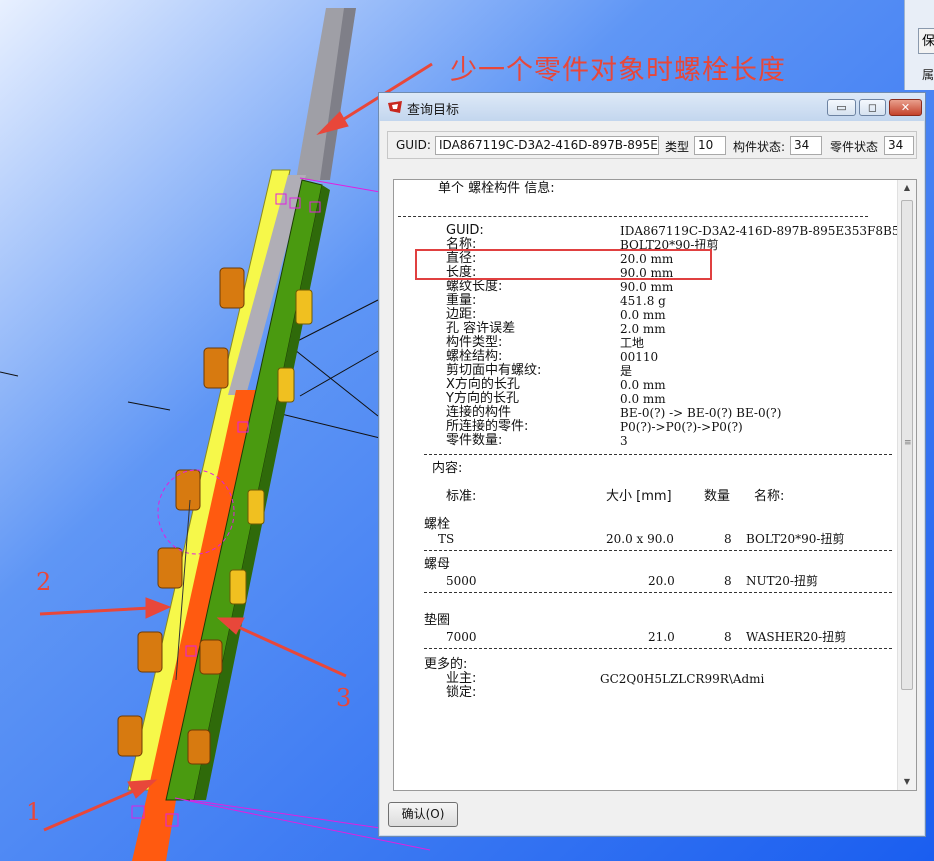  Describe the element at coordinates (782, 581) in the screenshot. I see `group-name: NUT20-扭剪` at that location.